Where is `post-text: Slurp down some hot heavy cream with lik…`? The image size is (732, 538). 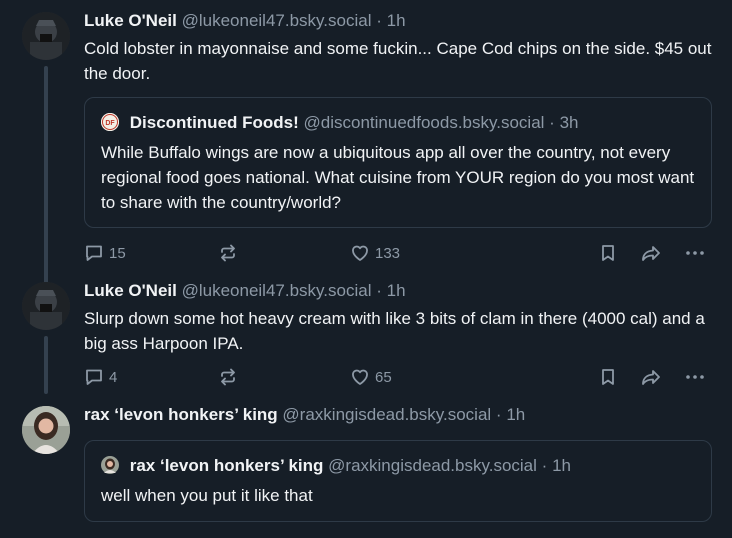 post-text: Slurp down some hot heavy cream with lik… is located at coordinates (394, 331).